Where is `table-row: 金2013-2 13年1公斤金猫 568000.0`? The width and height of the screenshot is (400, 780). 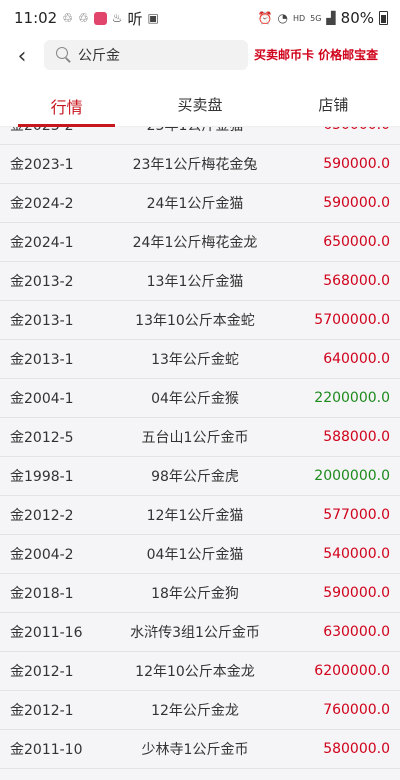
table-row: 金2013-2 13年1公斤金猫 568000.0 is located at coordinates (200, 281).